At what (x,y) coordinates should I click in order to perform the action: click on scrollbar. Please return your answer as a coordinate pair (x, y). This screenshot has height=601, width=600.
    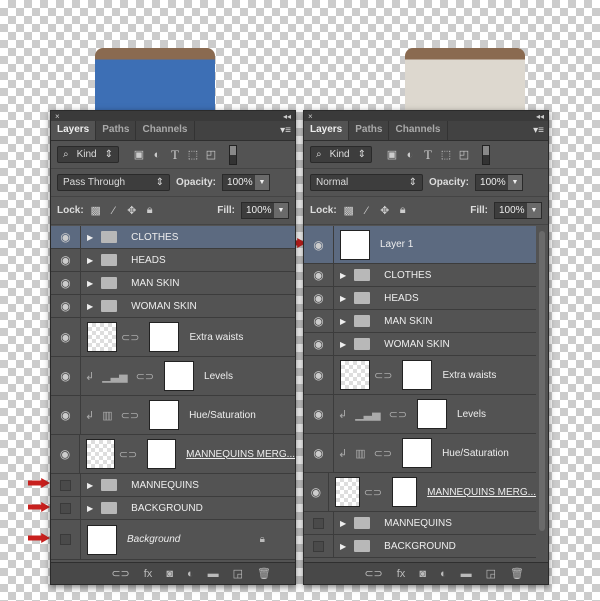
    Looking at the image, I should click on (542, 381).